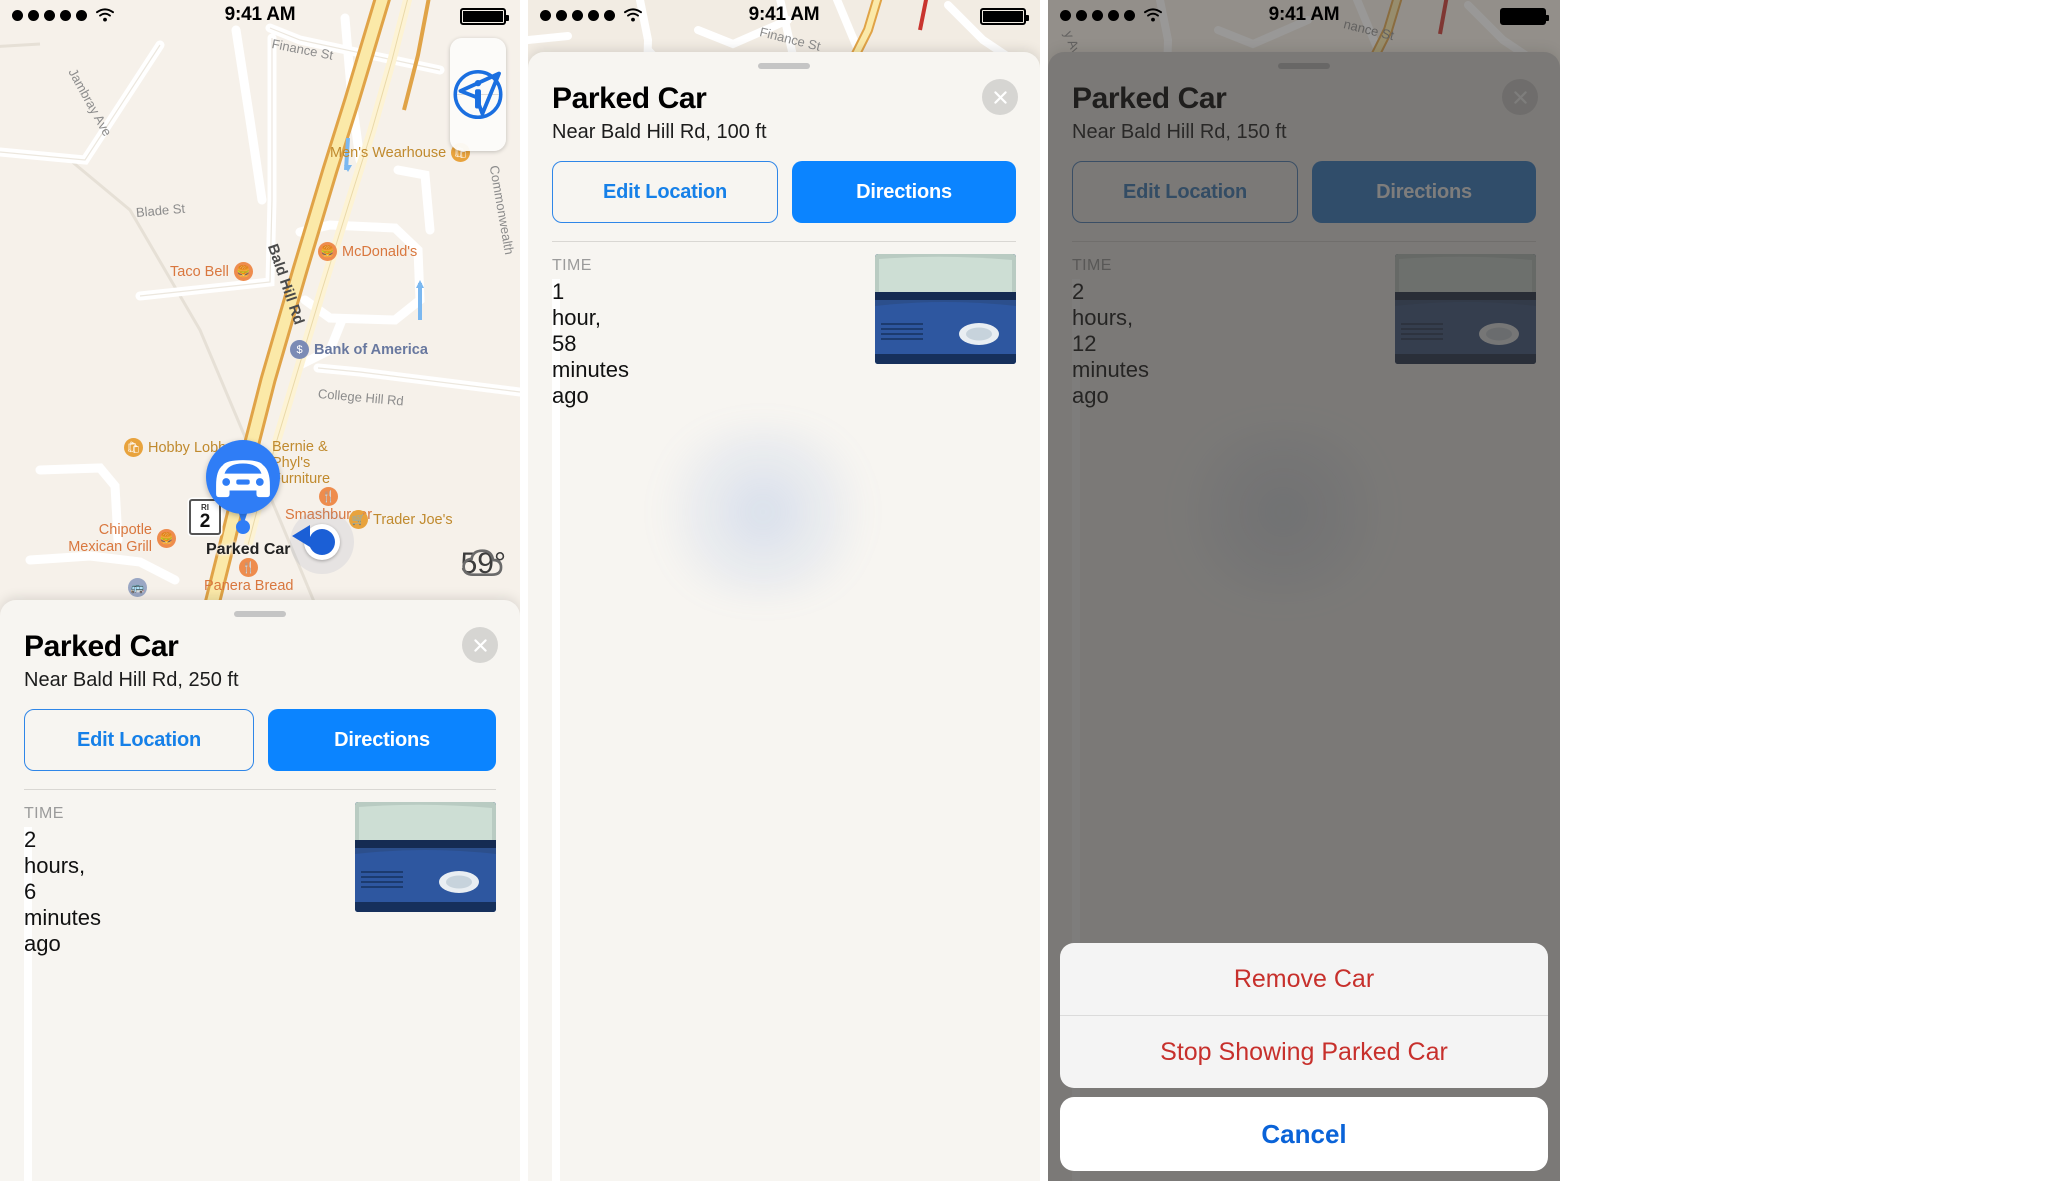 This screenshot has height=1181, width=2048. I want to click on card-subtitle: Near Bald Hill Rd, 250 ft, so click(131, 680).